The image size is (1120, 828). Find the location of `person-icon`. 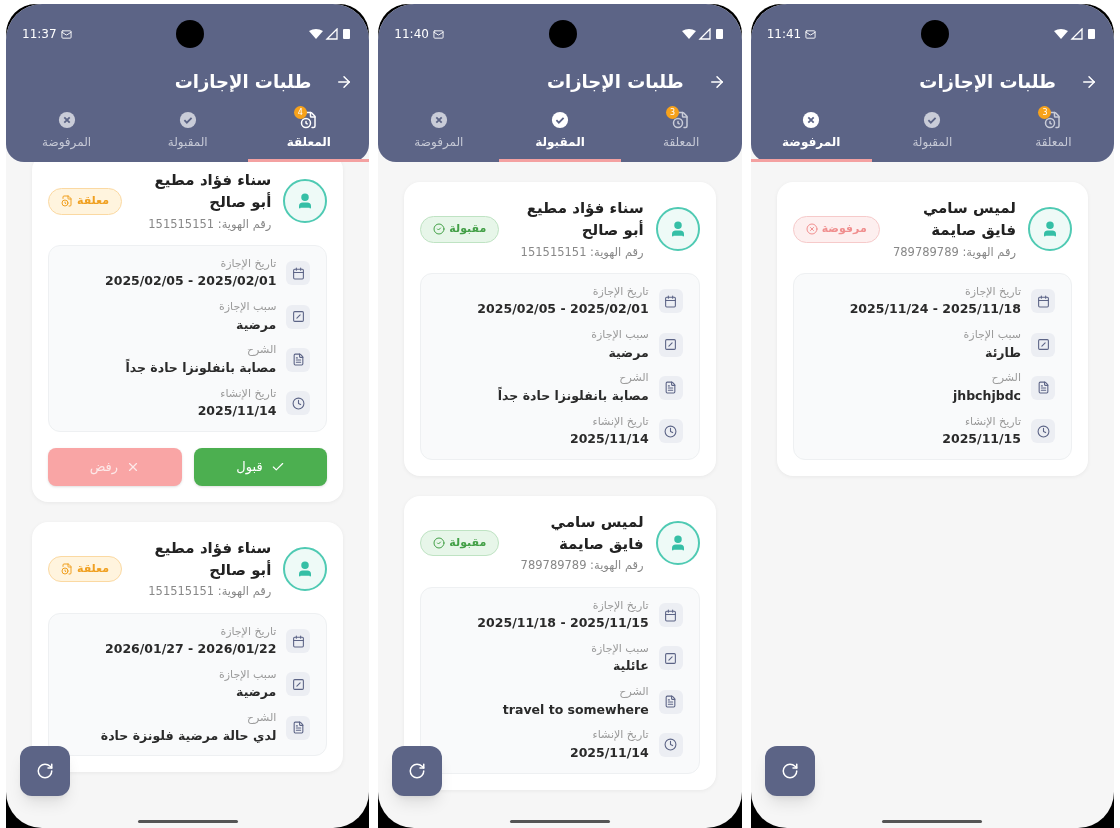

person-icon is located at coordinates (1050, 229).